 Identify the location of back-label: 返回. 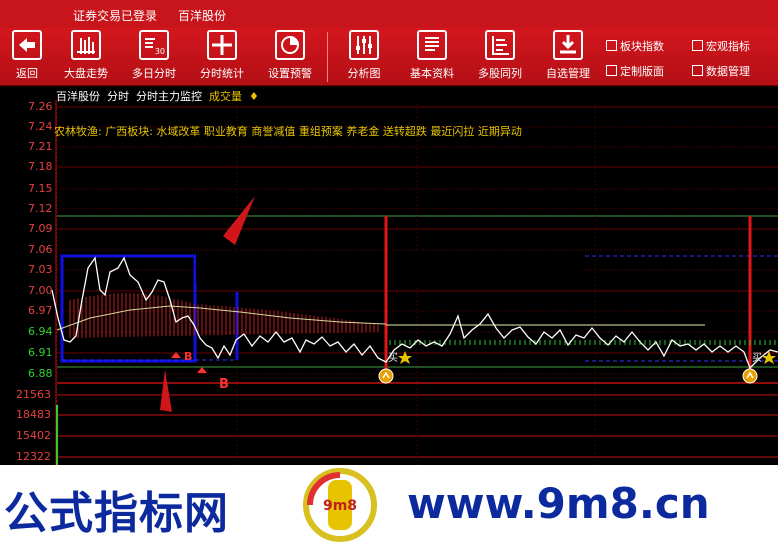
(27, 73).